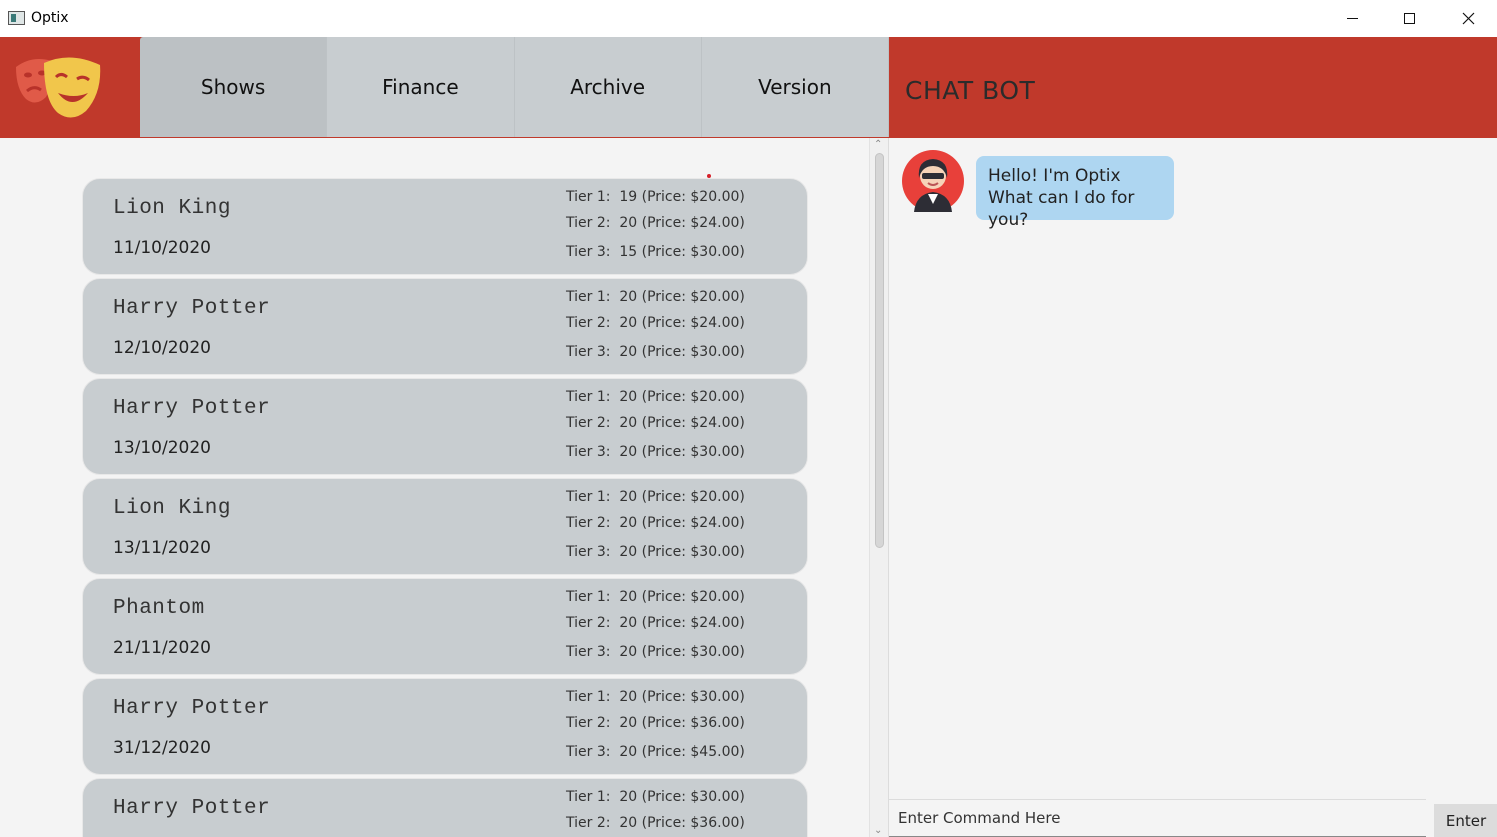 The image size is (1497, 837). What do you see at coordinates (933, 181) in the screenshot?
I see `bot-avatar-icon` at bounding box center [933, 181].